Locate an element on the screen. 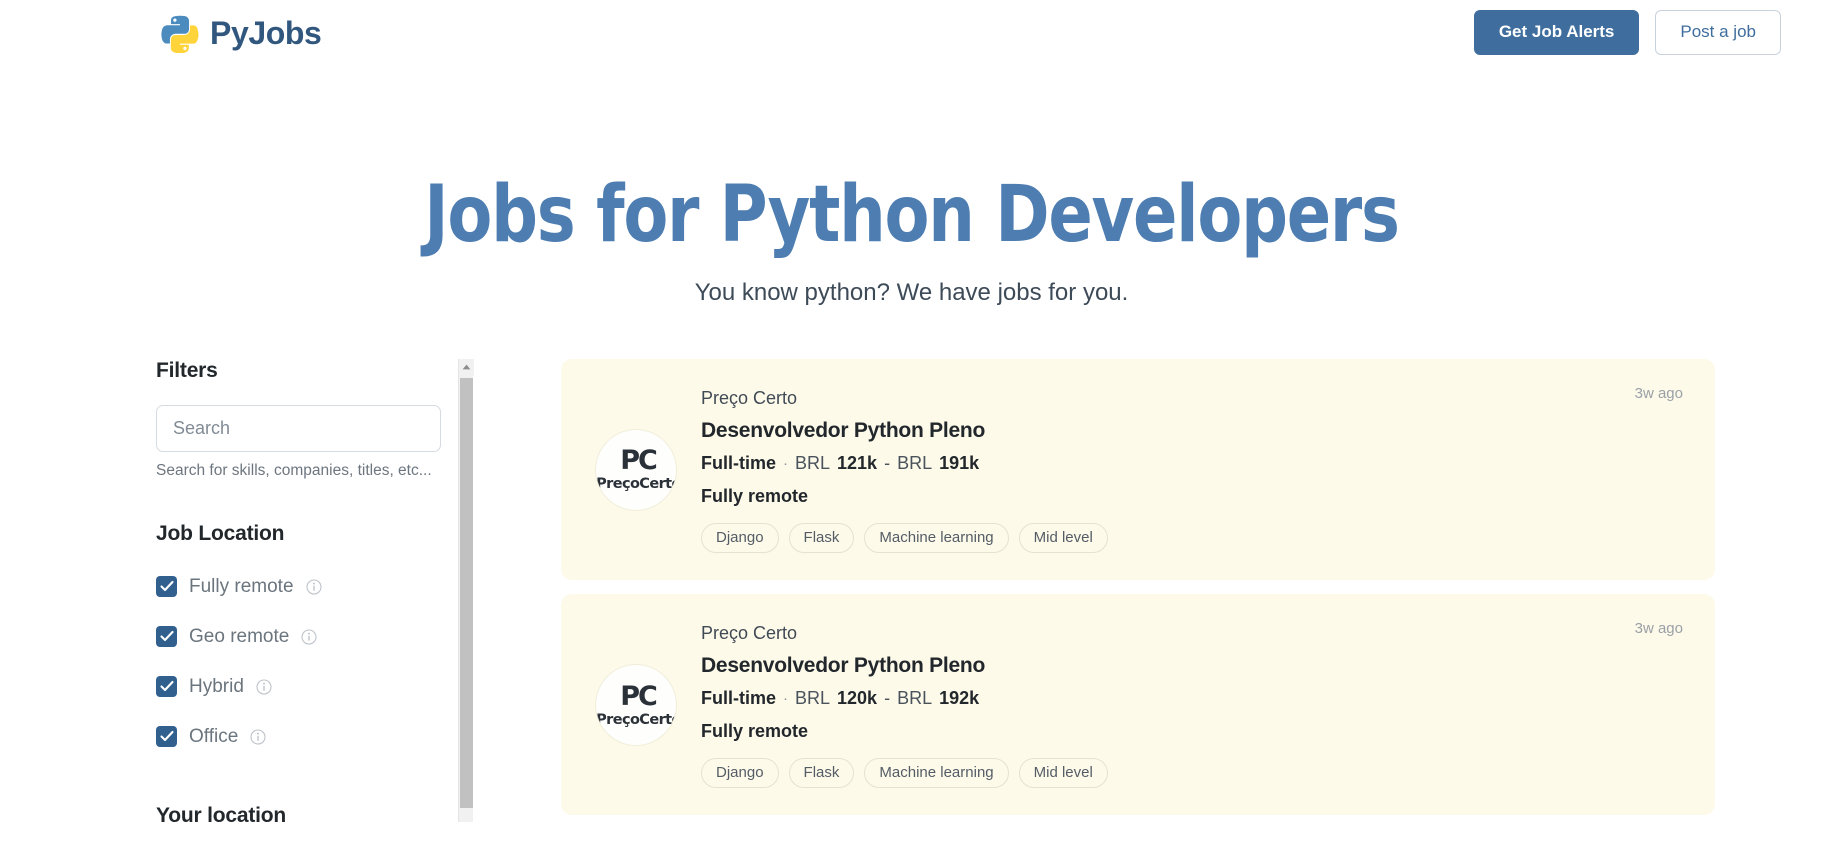 Image resolution: width=1823 pixels, height=853 pixels. job-location-heading: Job Location is located at coordinates (220, 533).